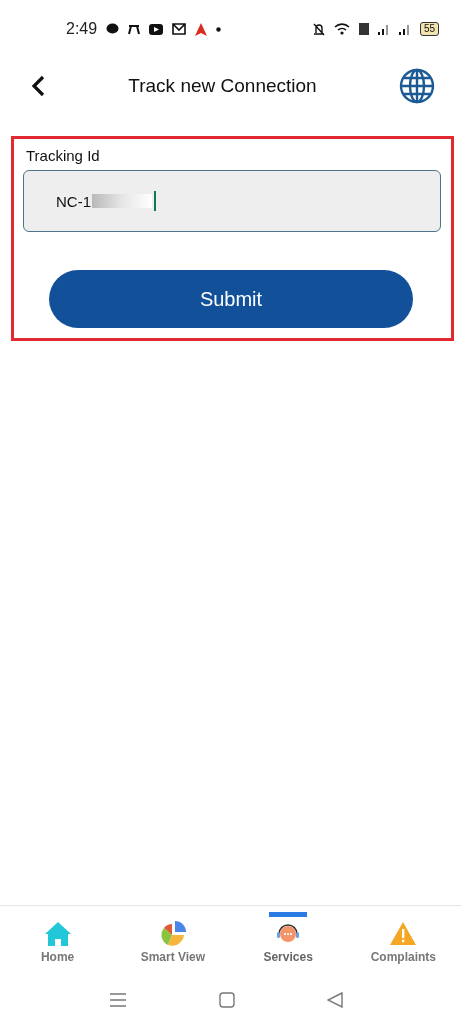  Describe the element at coordinates (288, 941) in the screenshot. I see `nav-tab: Services` at that location.